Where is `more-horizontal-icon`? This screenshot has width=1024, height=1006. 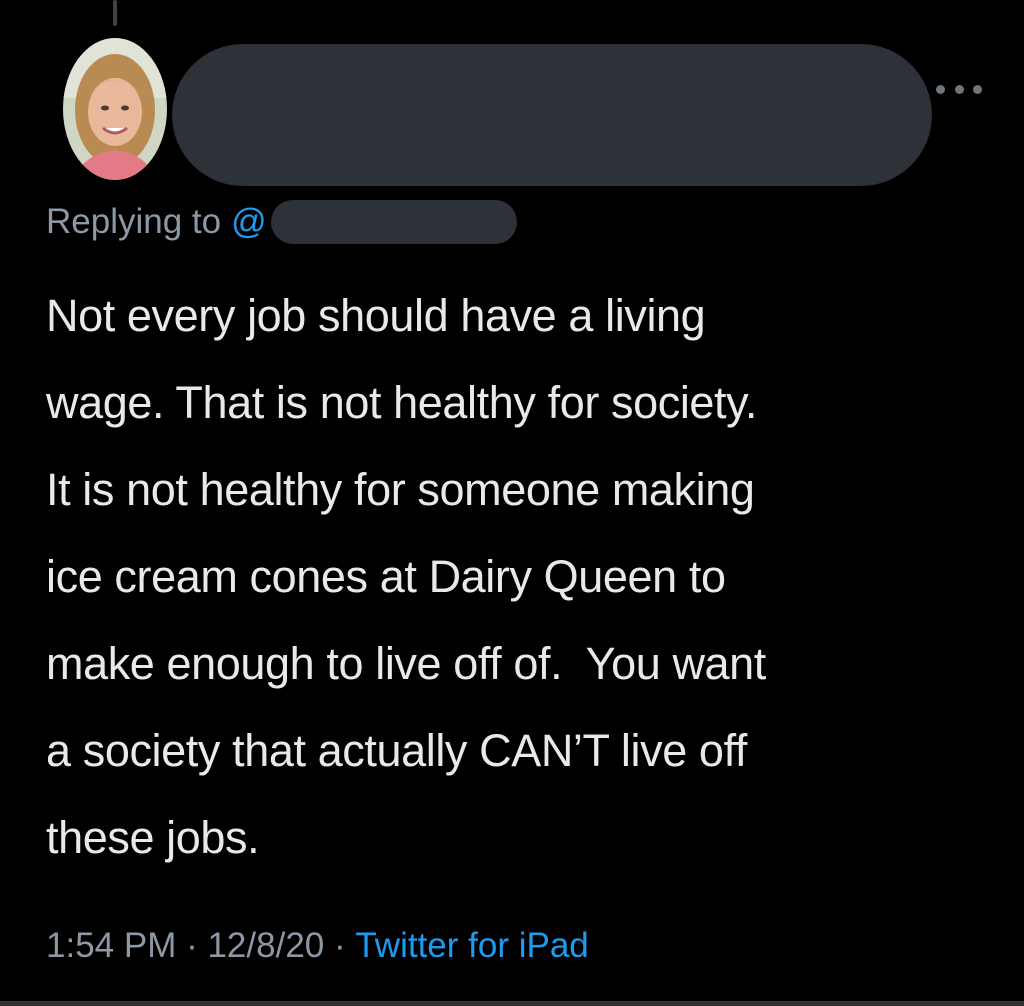 more-horizontal-icon is located at coordinates (940, 89).